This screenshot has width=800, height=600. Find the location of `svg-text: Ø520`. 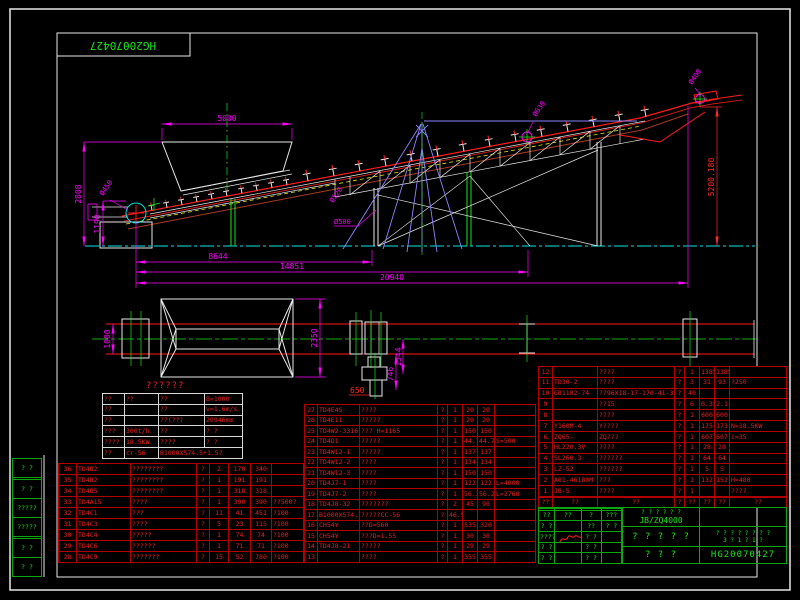

svg-text: Ø520 is located at coordinates (336, 195).